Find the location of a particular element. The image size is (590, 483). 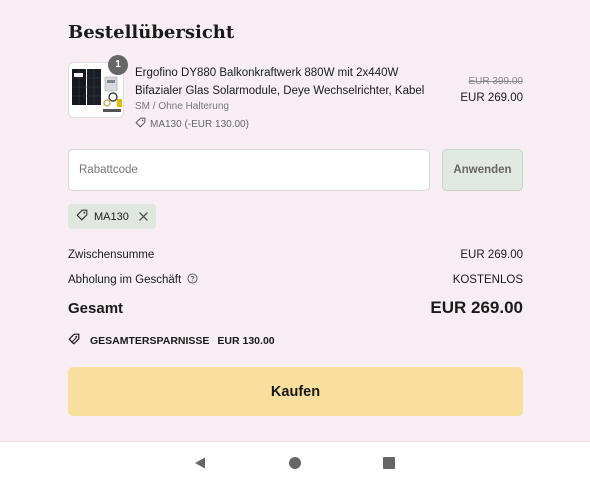

subtotal-label: Zwischensumme is located at coordinates (111, 255).